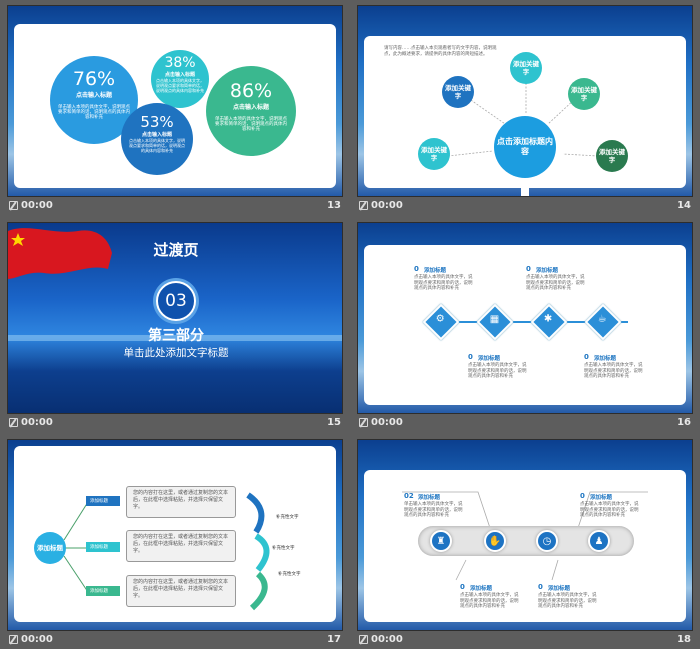  What do you see at coordinates (176, 250) in the screenshot?
I see `section-title: 过渡页` at bounding box center [176, 250].